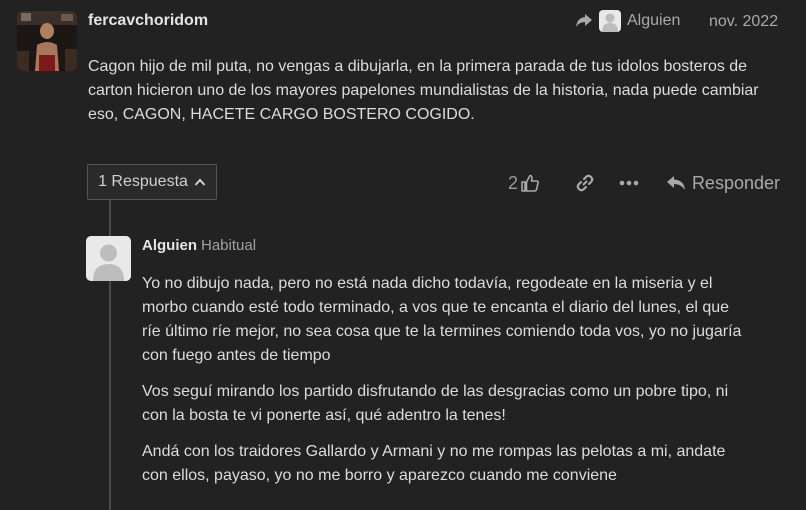 The height and width of the screenshot is (510, 806). Describe the element at coordinates (644, 183) in the screenshot. I see `post-actions: 2 Responder` at that location.